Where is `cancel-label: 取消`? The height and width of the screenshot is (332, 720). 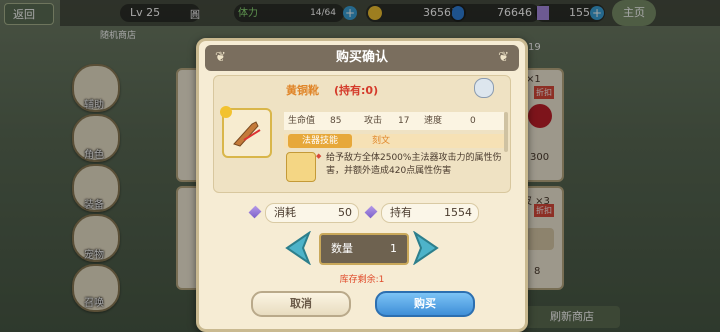
cancel-label: 取消 is located at coordinates (301, 303).